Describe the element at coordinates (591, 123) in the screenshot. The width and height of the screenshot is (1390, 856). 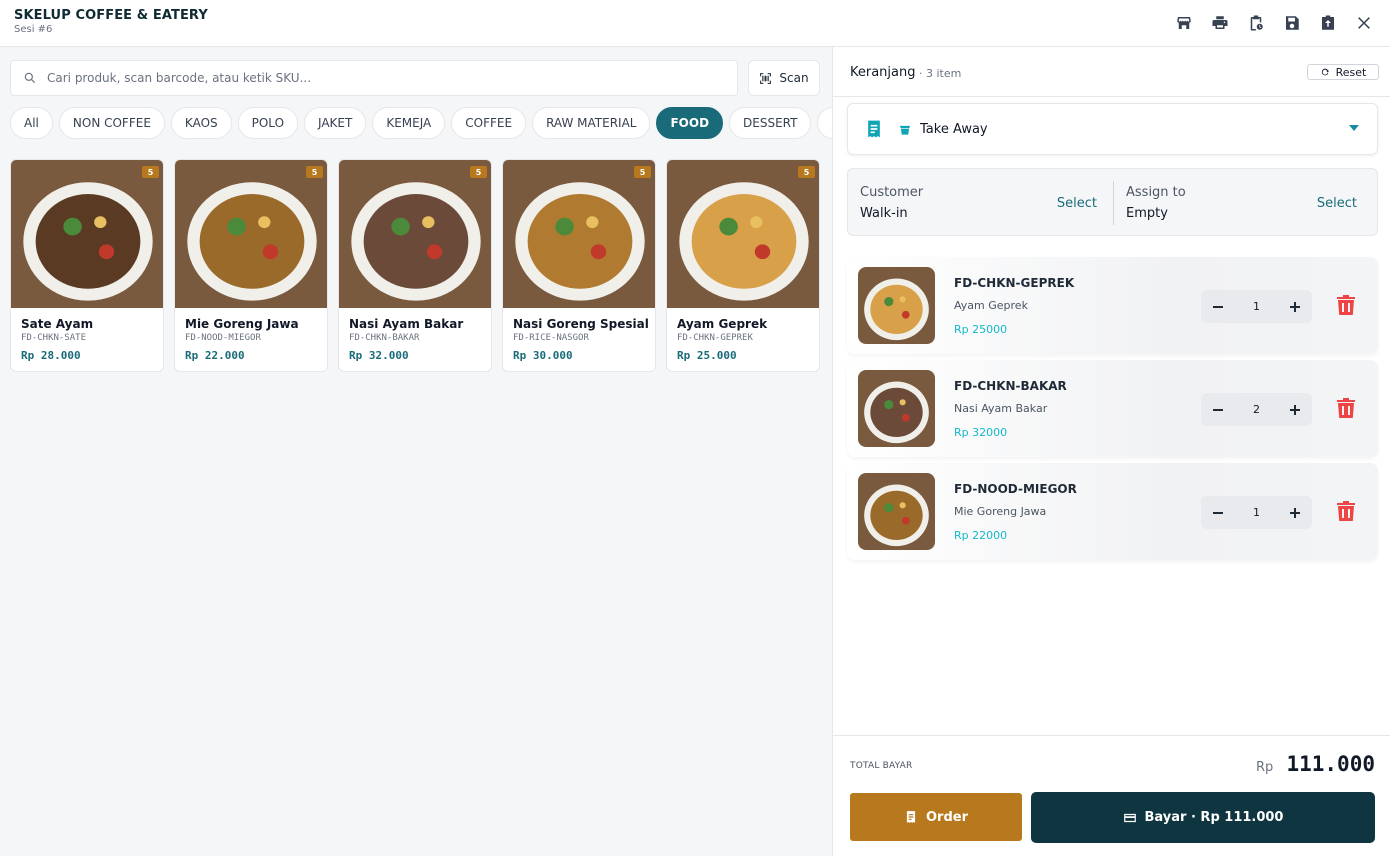
I see `category-chip-raw-material: RAW MATERIAL` at that location.